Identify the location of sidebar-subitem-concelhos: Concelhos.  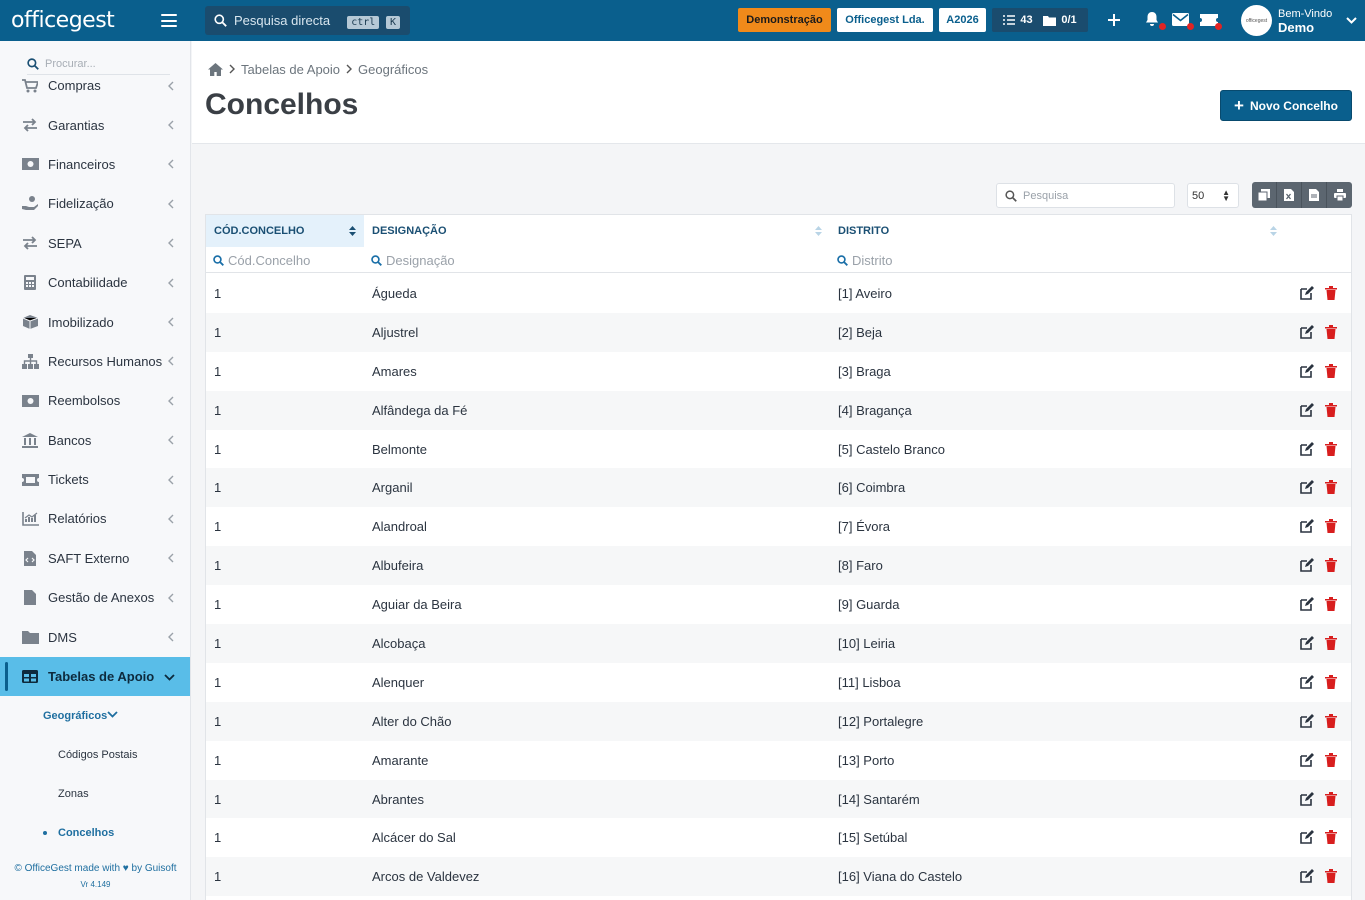
(95, 833).